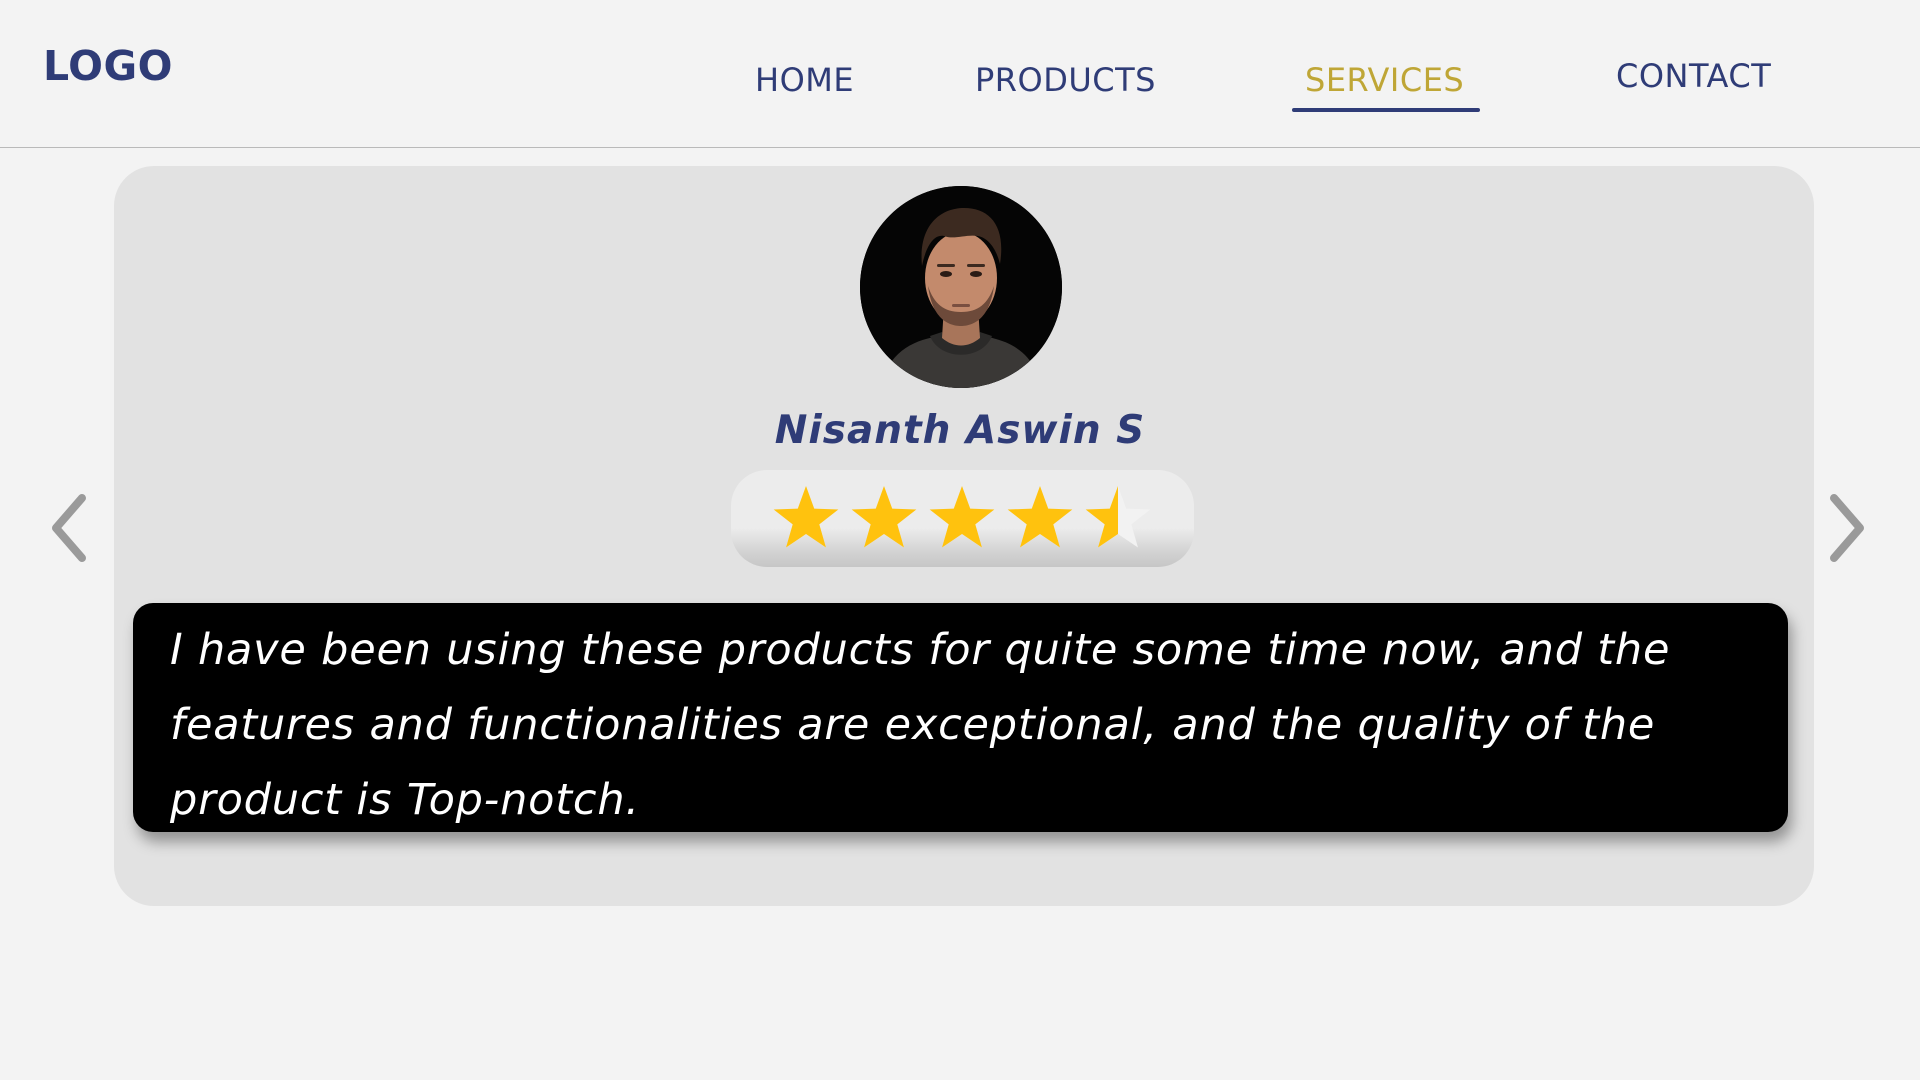  I want to click on nav-item-services: SERVICES, so click(1384, 80).